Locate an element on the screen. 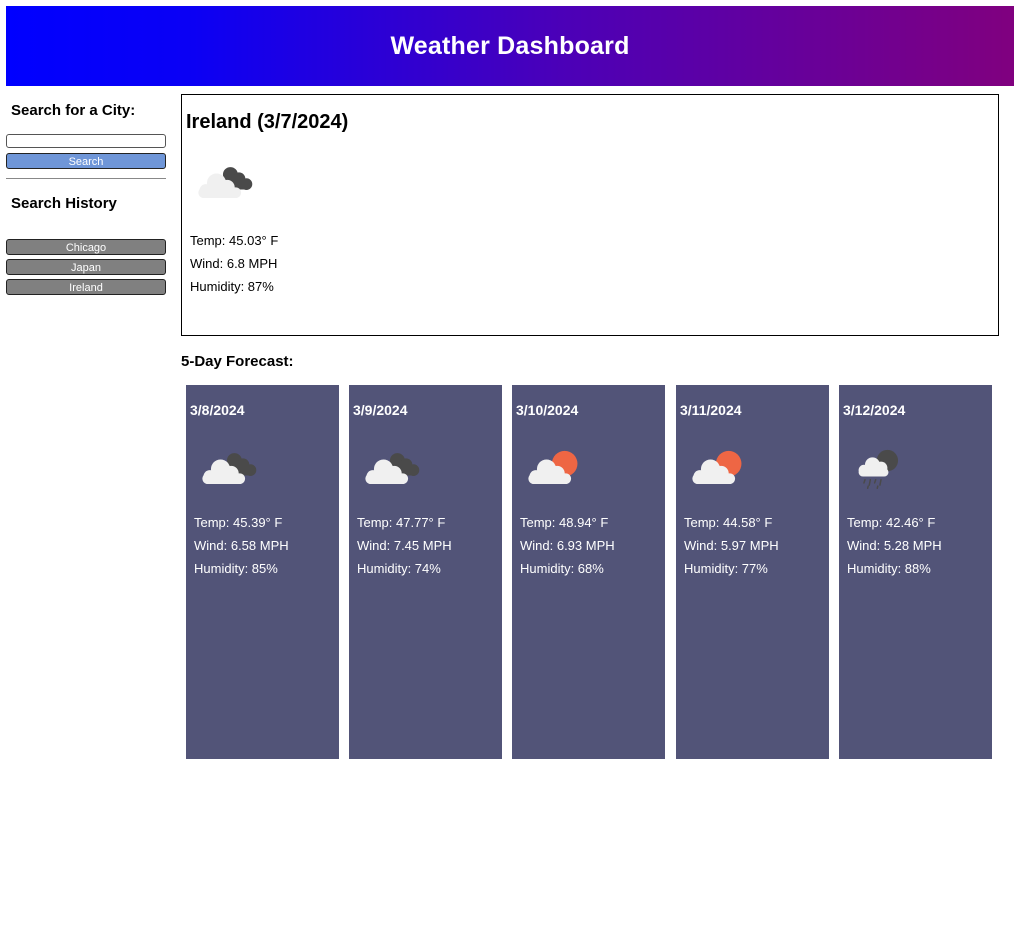 The height and width of the screenshot is (935, 1020). current-temp: Temp: 45.03° F is located at coordinates (234, 240).